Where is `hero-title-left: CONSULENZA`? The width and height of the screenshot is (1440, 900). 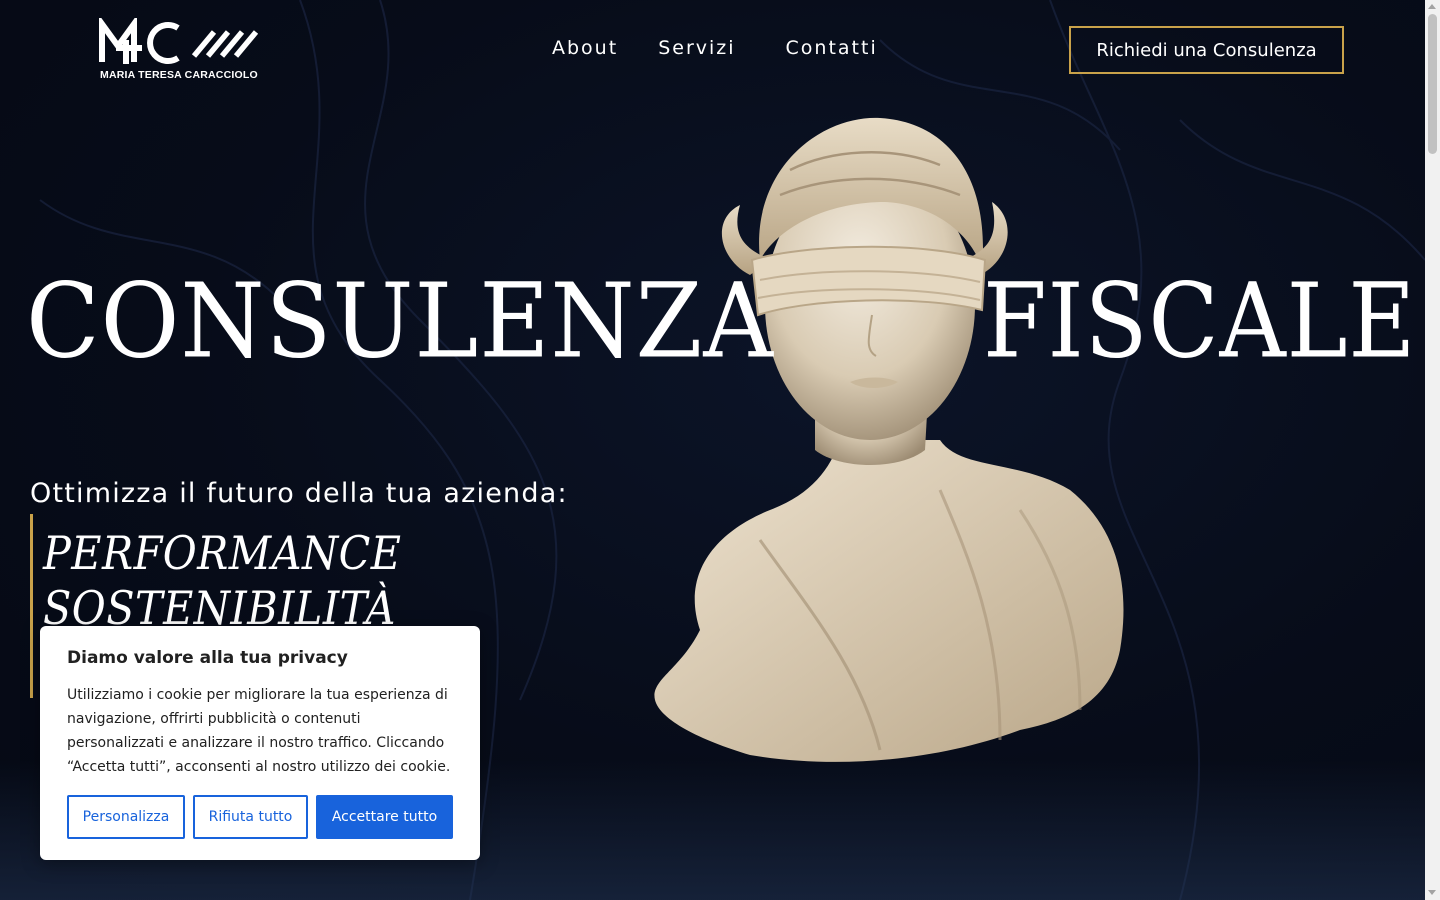
hero-title-left: CONSULENZA is located at coordinates (400, 321).